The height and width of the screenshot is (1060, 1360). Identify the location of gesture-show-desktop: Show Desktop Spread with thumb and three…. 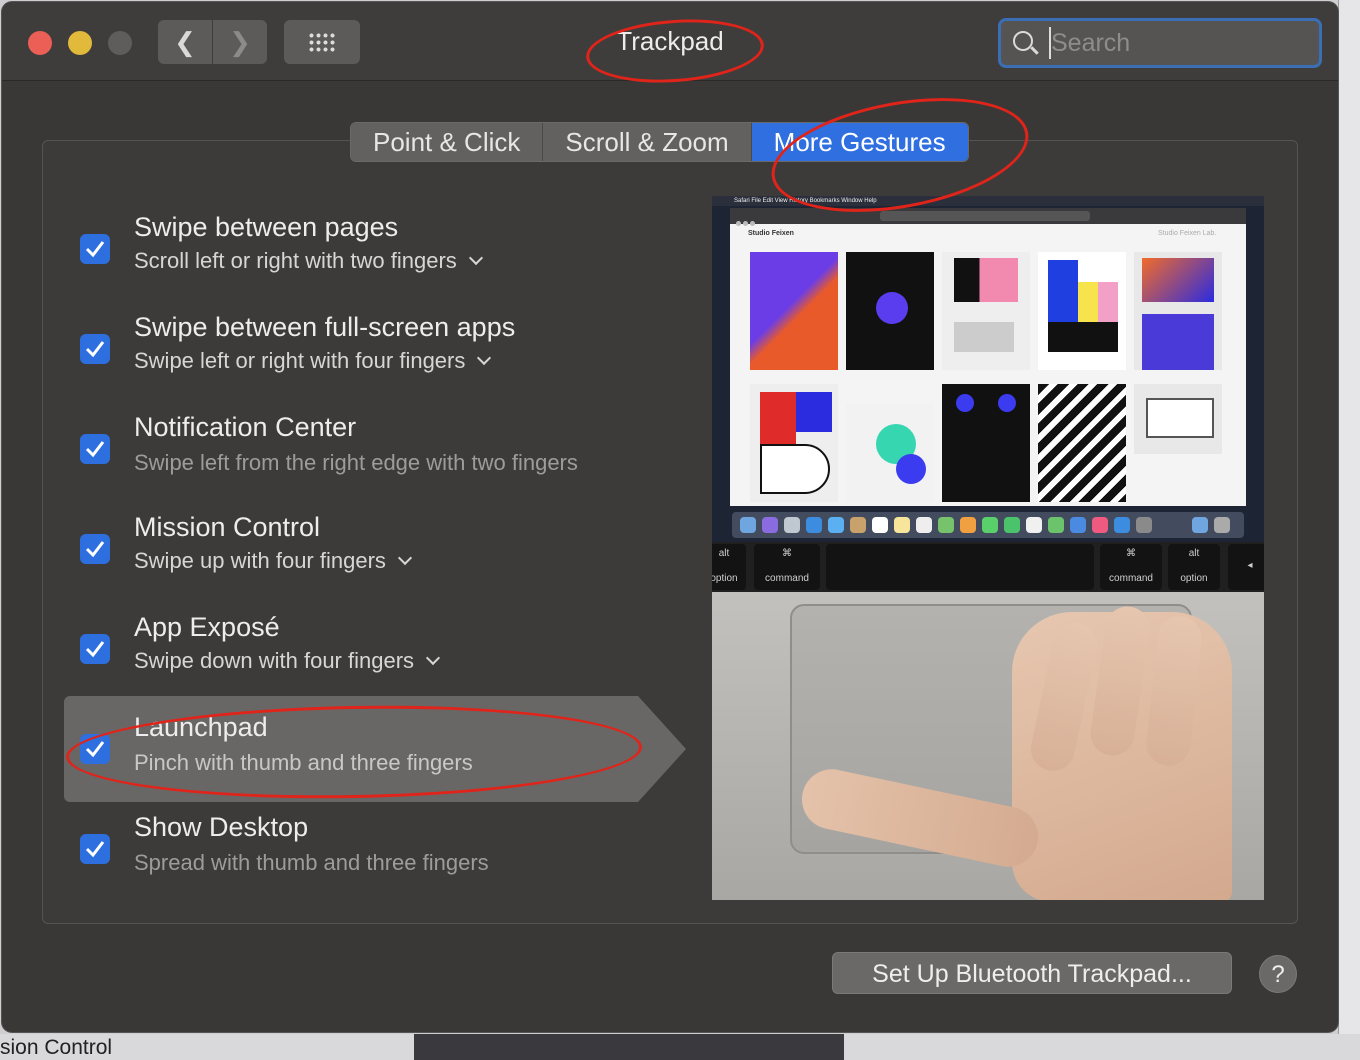
(364, 858).